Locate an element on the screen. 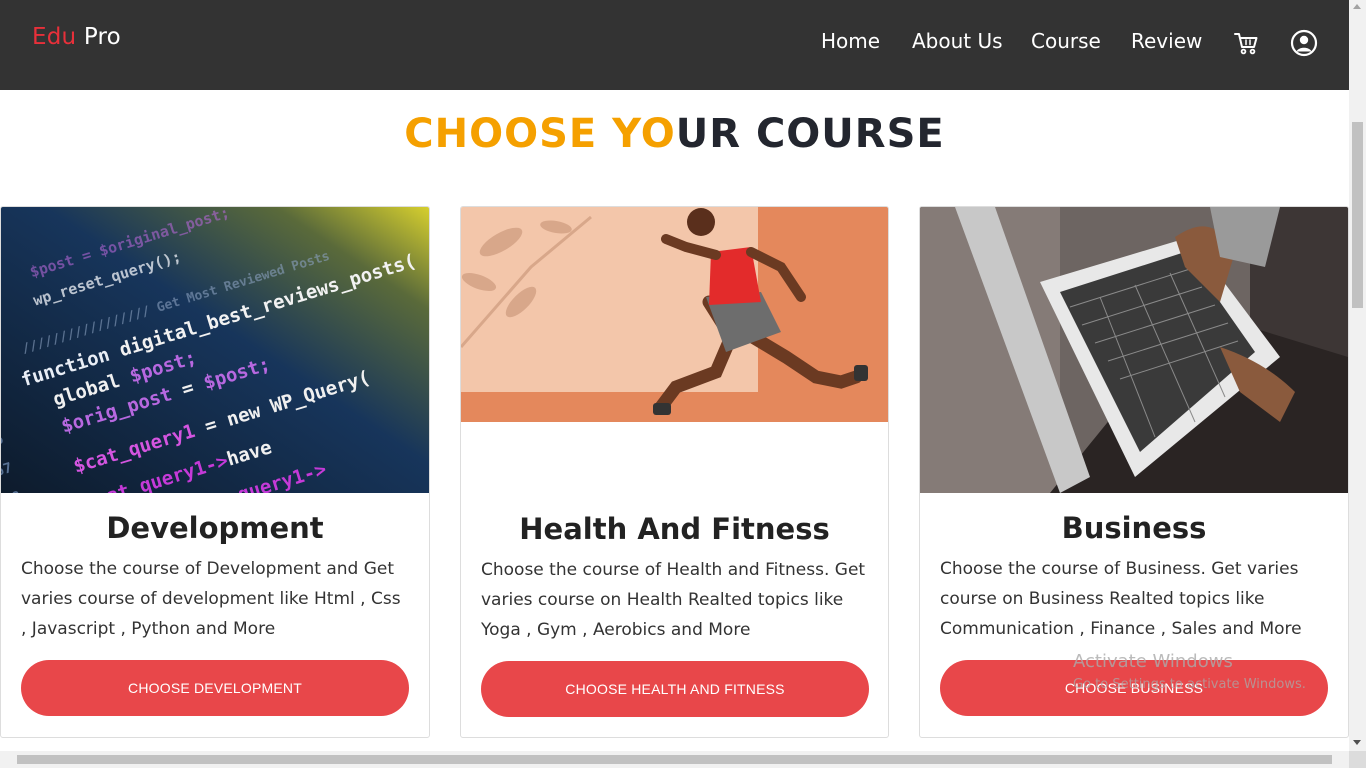  choose-health-fitness-button: CHOOSE HEALTH AND FITNESS is located at coordinates (675, 689).